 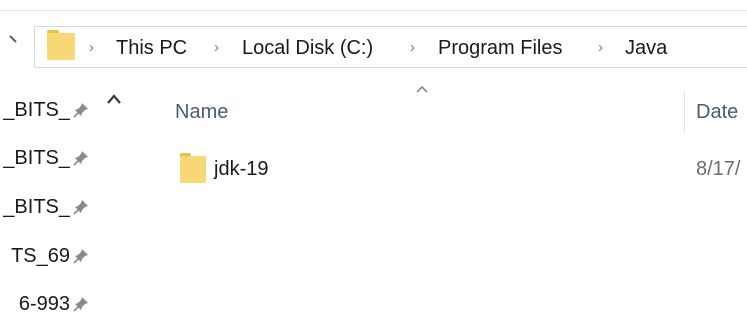 I want to click on up-arrow-icon, so click(x=14, y=40).